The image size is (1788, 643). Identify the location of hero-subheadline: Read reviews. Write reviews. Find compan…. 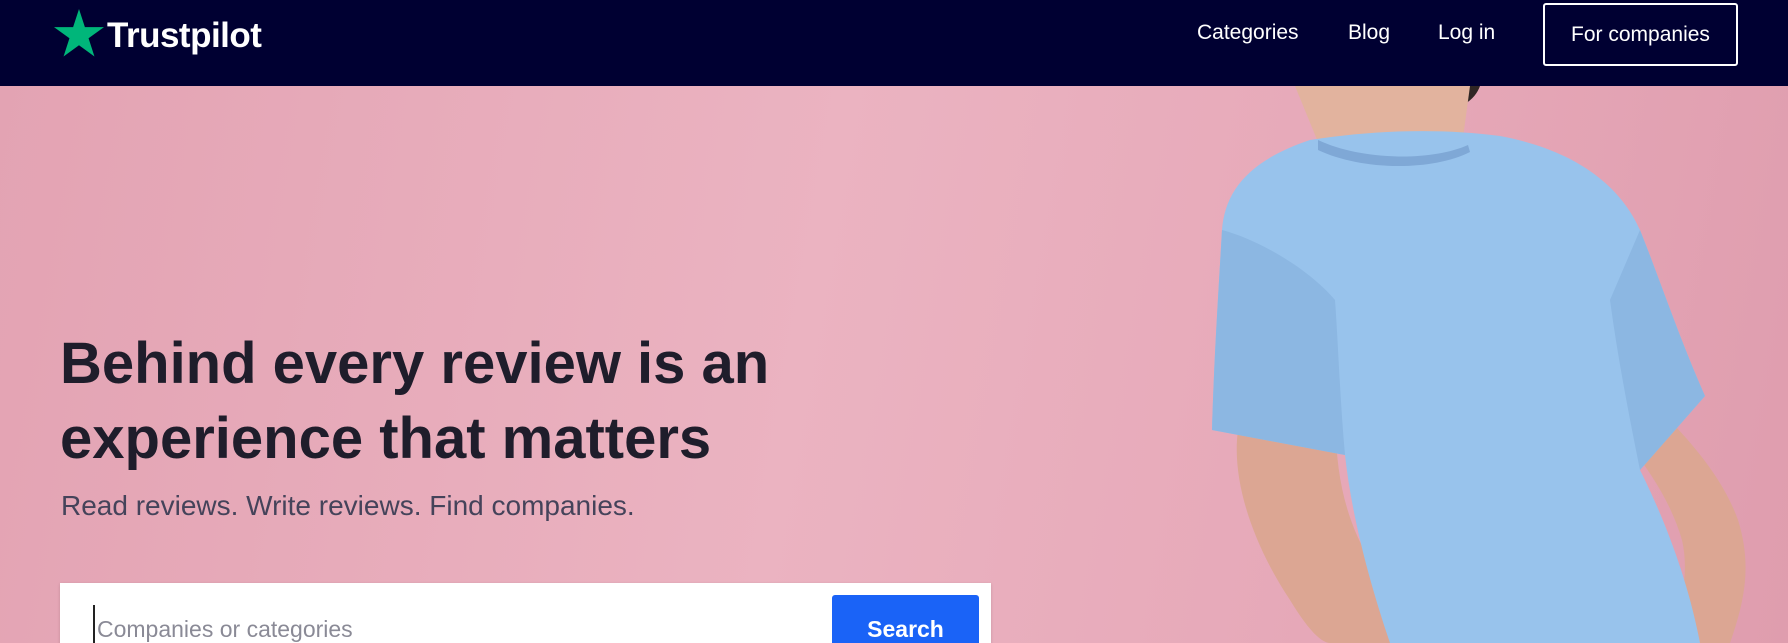
(348, 505).